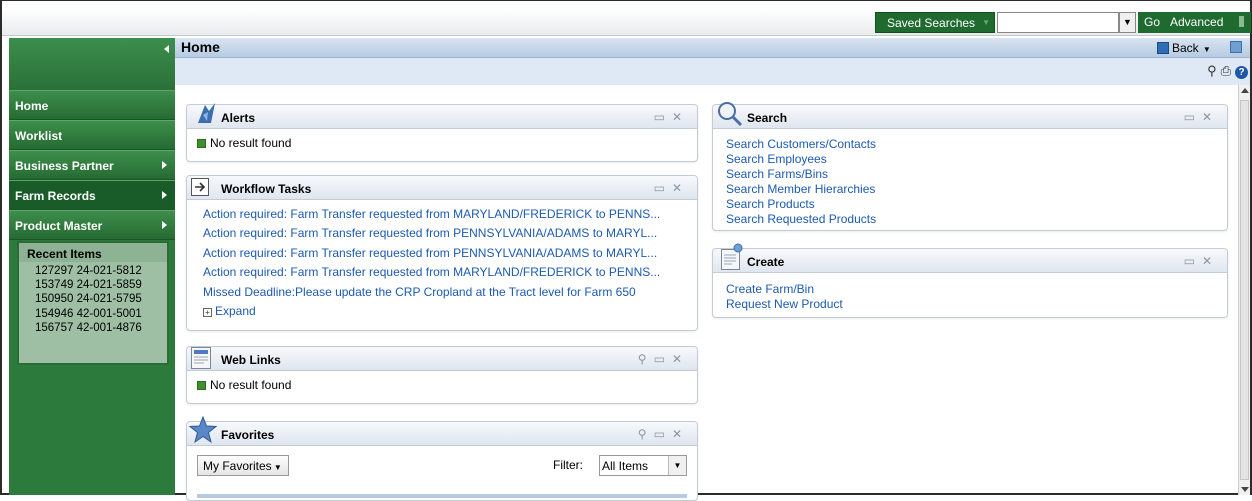 The width and height of the screenshot is (1252, 501). I want to click on search-link: Search Employees, so click(976, 159).